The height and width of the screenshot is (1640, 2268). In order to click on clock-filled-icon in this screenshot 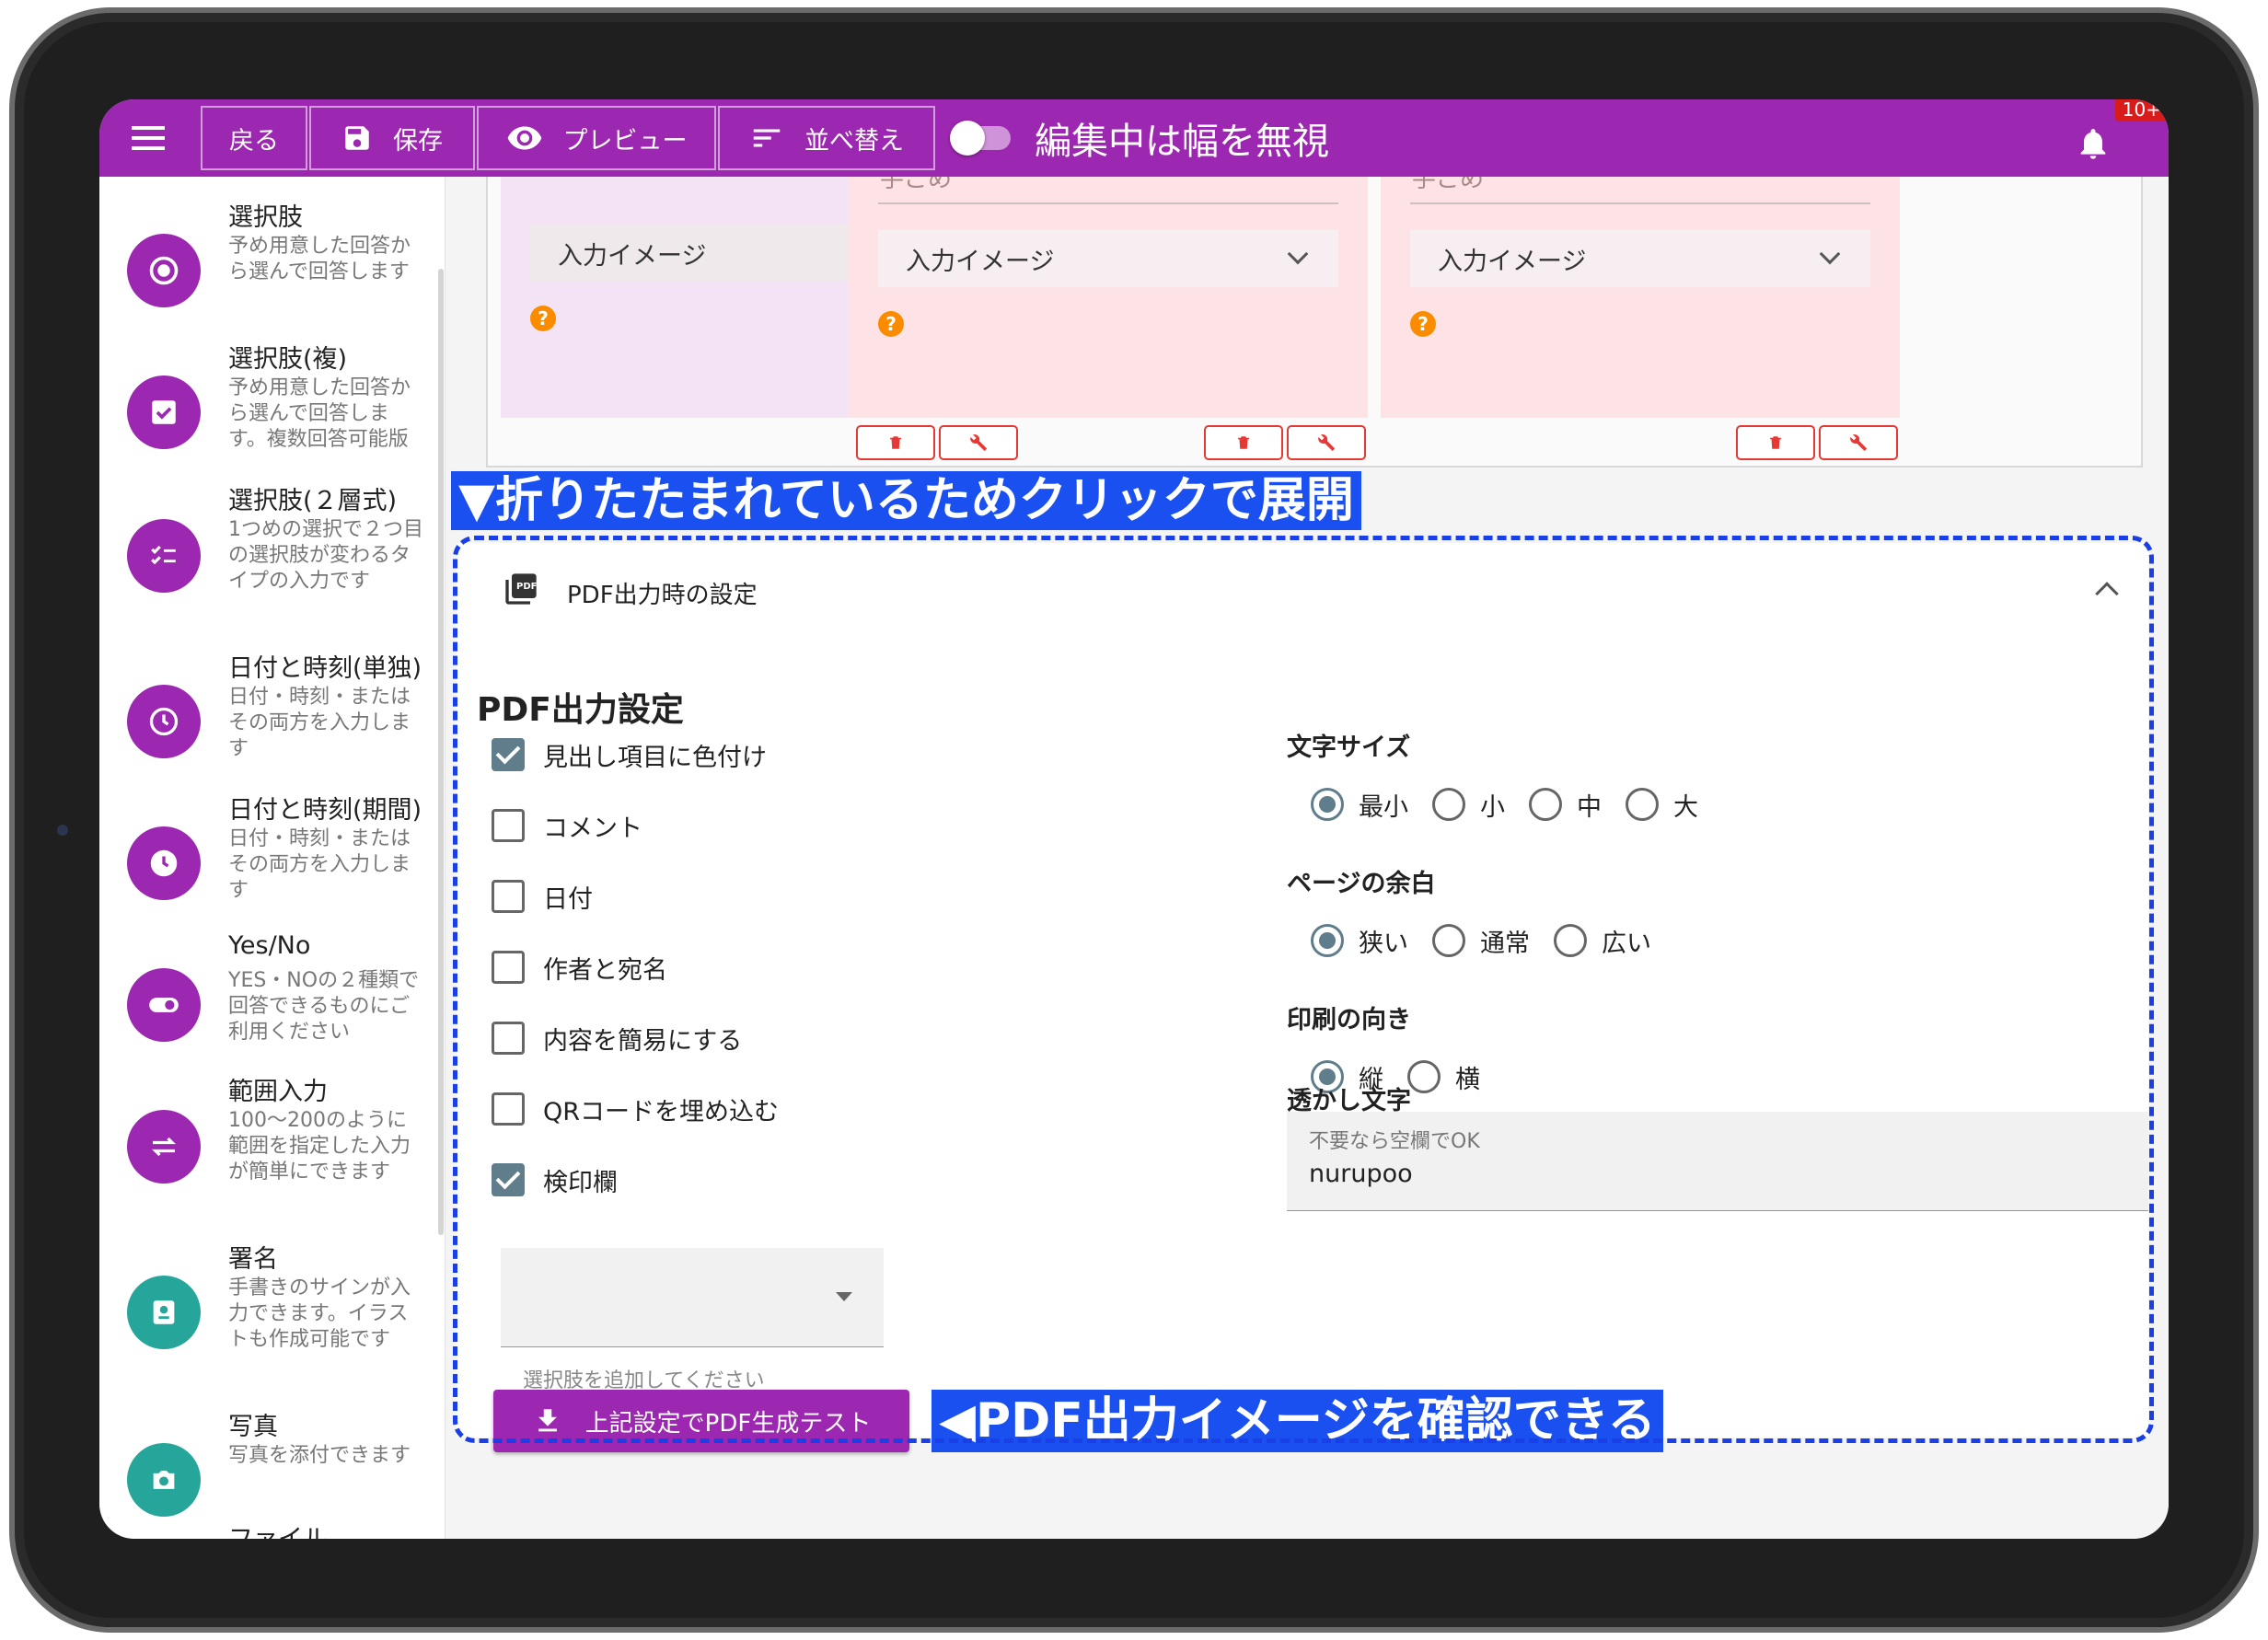, I will do `click(164, 863)`.